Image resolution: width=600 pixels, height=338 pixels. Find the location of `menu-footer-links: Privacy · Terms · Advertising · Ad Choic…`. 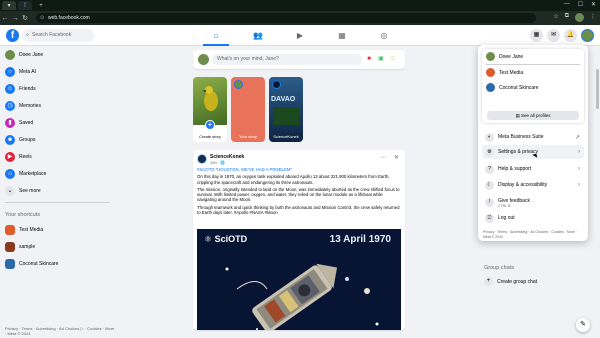

menu-footer-links: Privacy · Terms · Advertising · Ad Choic… is located at coordinates (533, 234).